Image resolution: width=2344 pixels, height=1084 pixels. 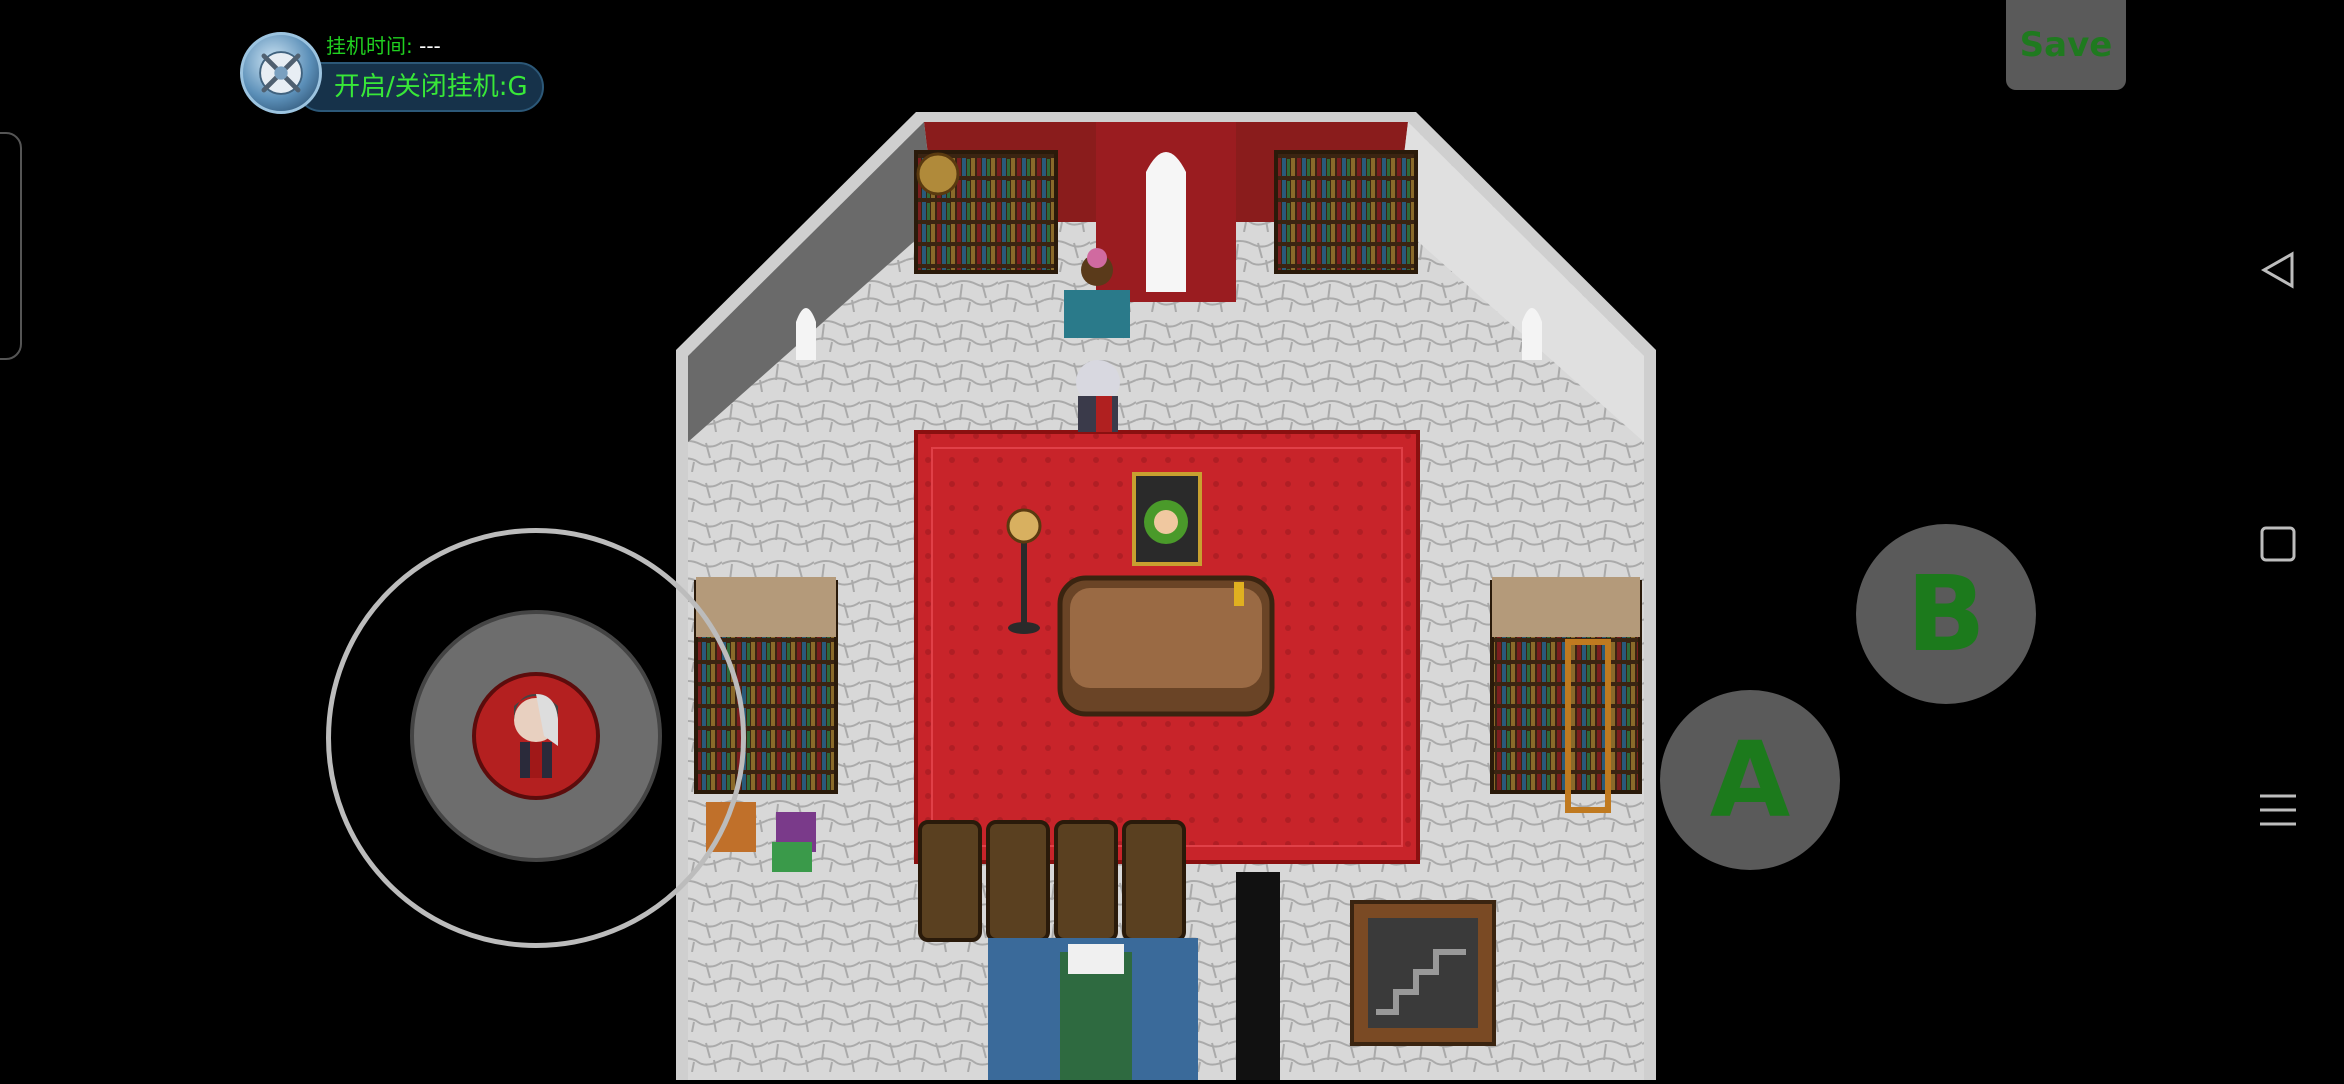 I want to click on save-button: Save, so click(x=2066, y=45).